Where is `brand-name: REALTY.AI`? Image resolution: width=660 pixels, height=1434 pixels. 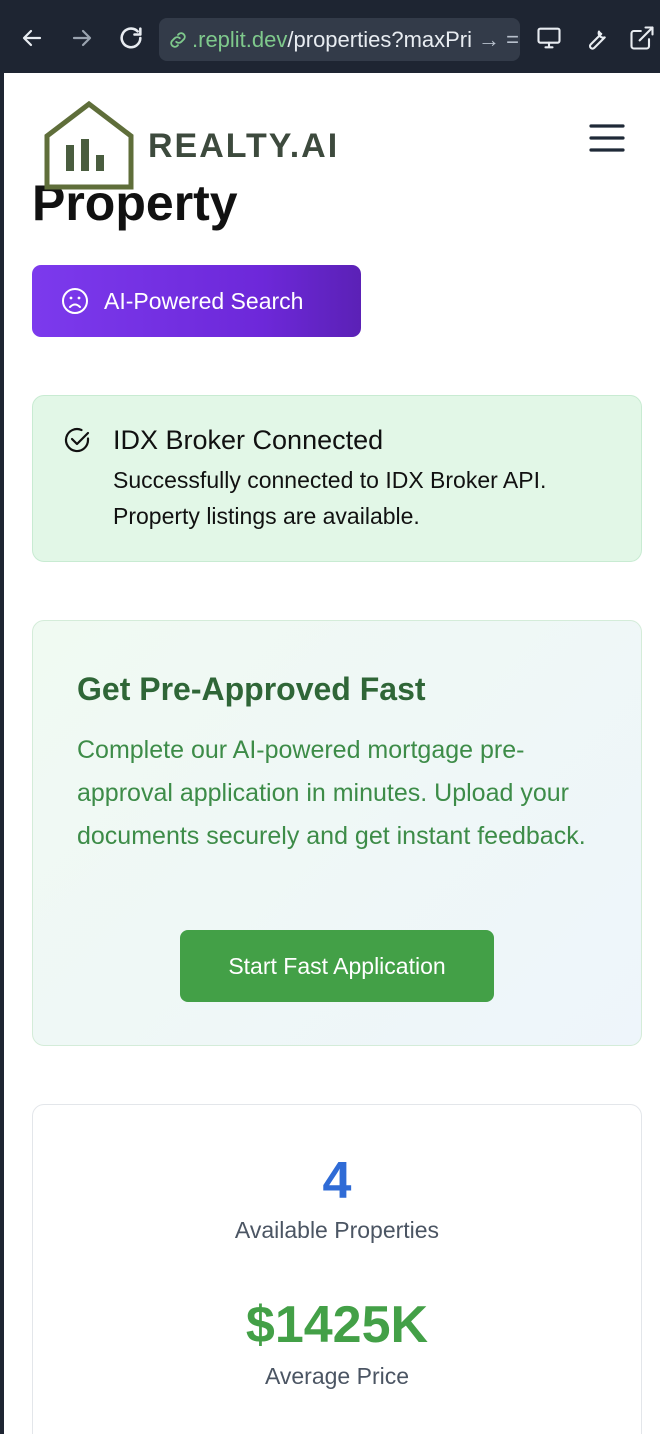
brand-name: REALTY.AI is located at coordinates (244, 145).